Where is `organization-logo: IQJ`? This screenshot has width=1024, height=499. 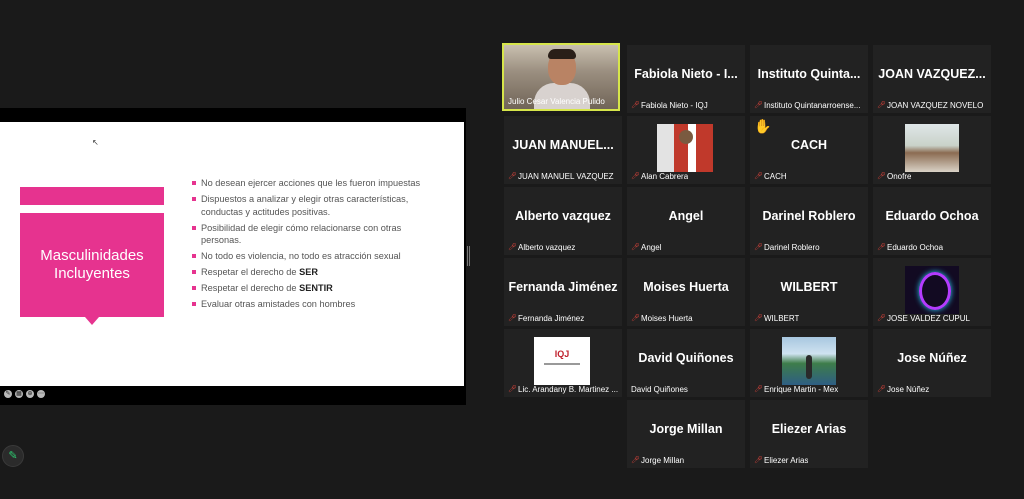
organization-logo: IQJ is located at coordinates (562, 361).